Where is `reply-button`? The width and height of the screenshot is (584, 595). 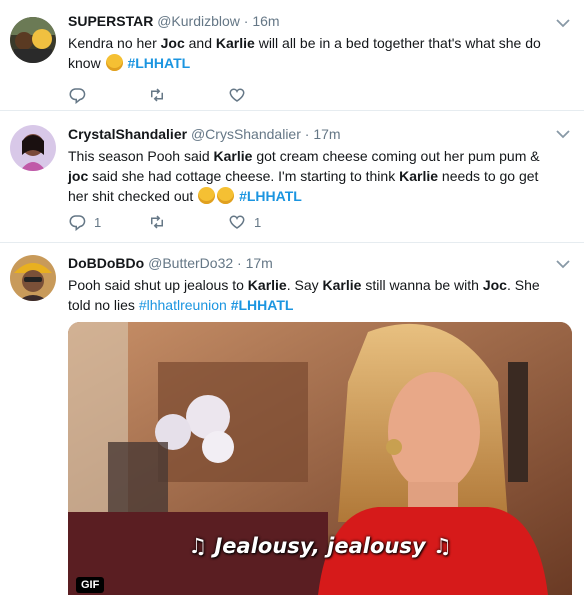
reply-button is located at coordinates (108, 95).